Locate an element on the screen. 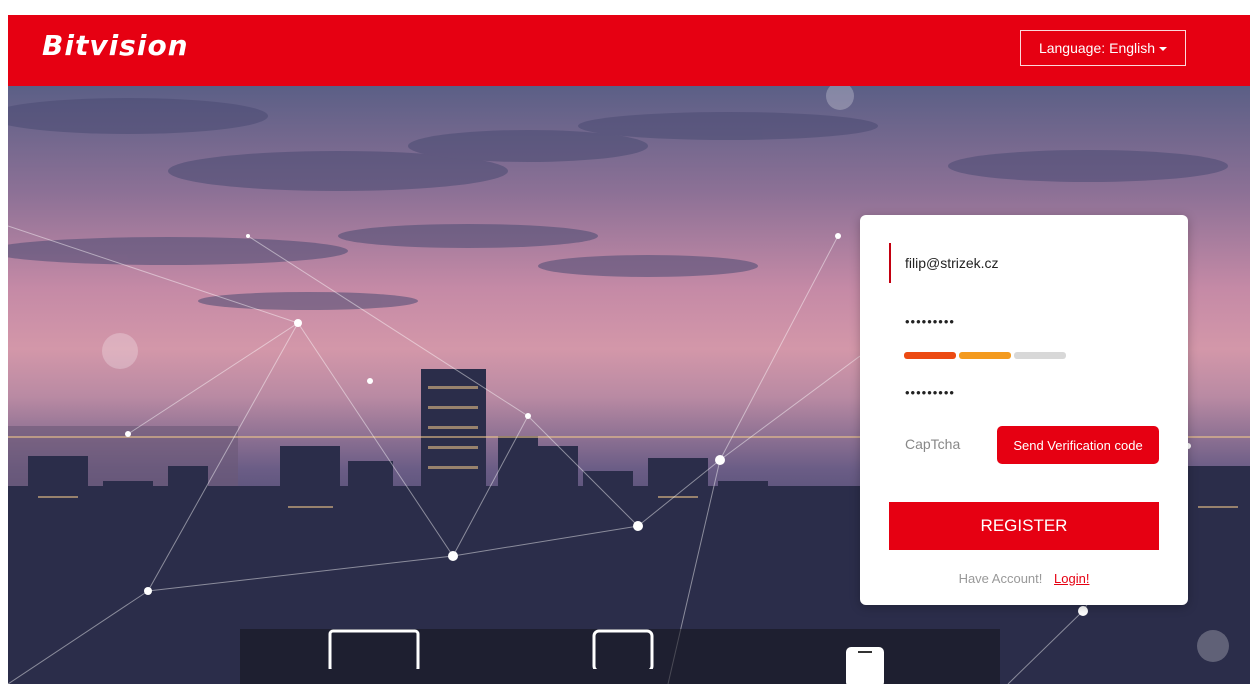  brand-logo: Bitvision is located at coordinates (115, 45).